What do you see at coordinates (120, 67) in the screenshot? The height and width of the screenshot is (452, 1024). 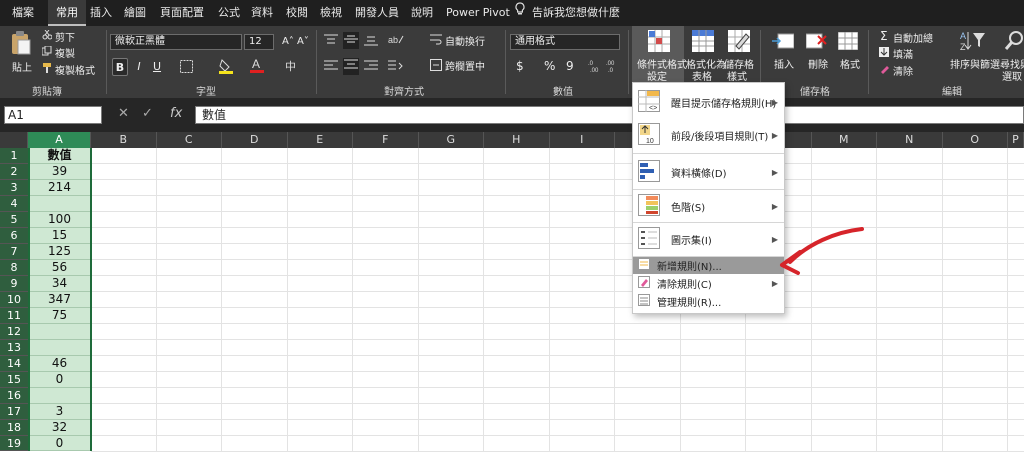 I see `bold-button: B` at bounding box center [120, 67].